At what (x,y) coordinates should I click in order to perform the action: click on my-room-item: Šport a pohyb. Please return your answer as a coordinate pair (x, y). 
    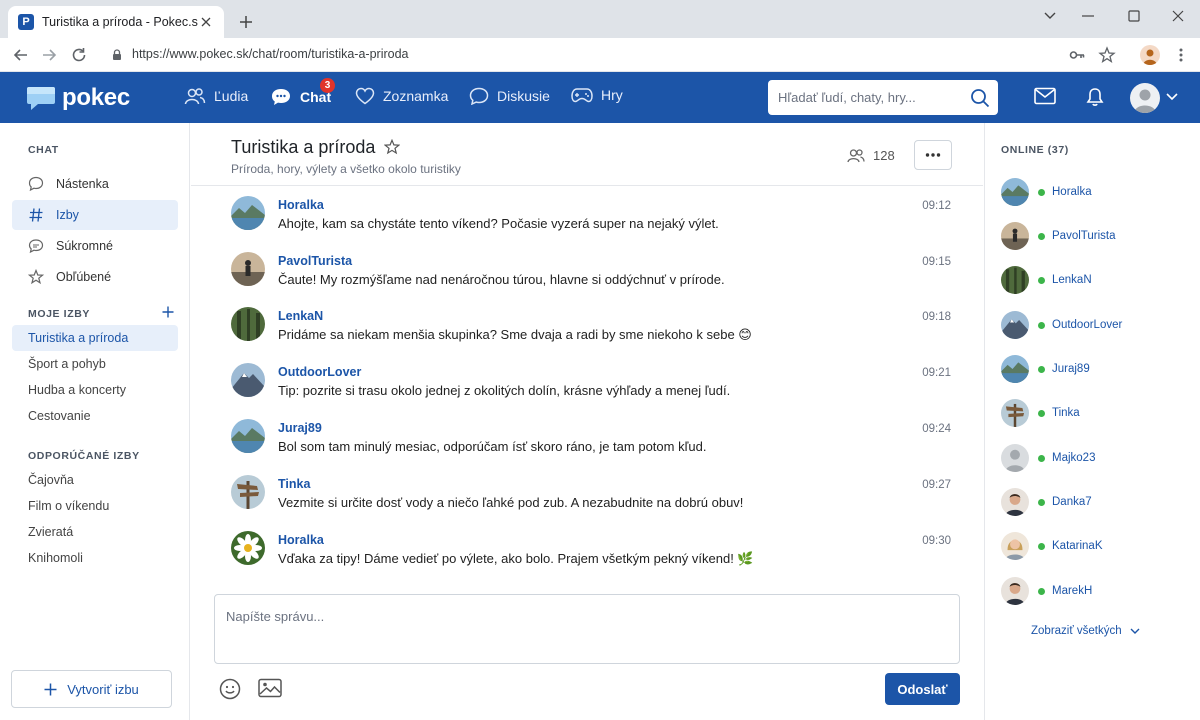
    Looking at the image, I should click on (95, 364).